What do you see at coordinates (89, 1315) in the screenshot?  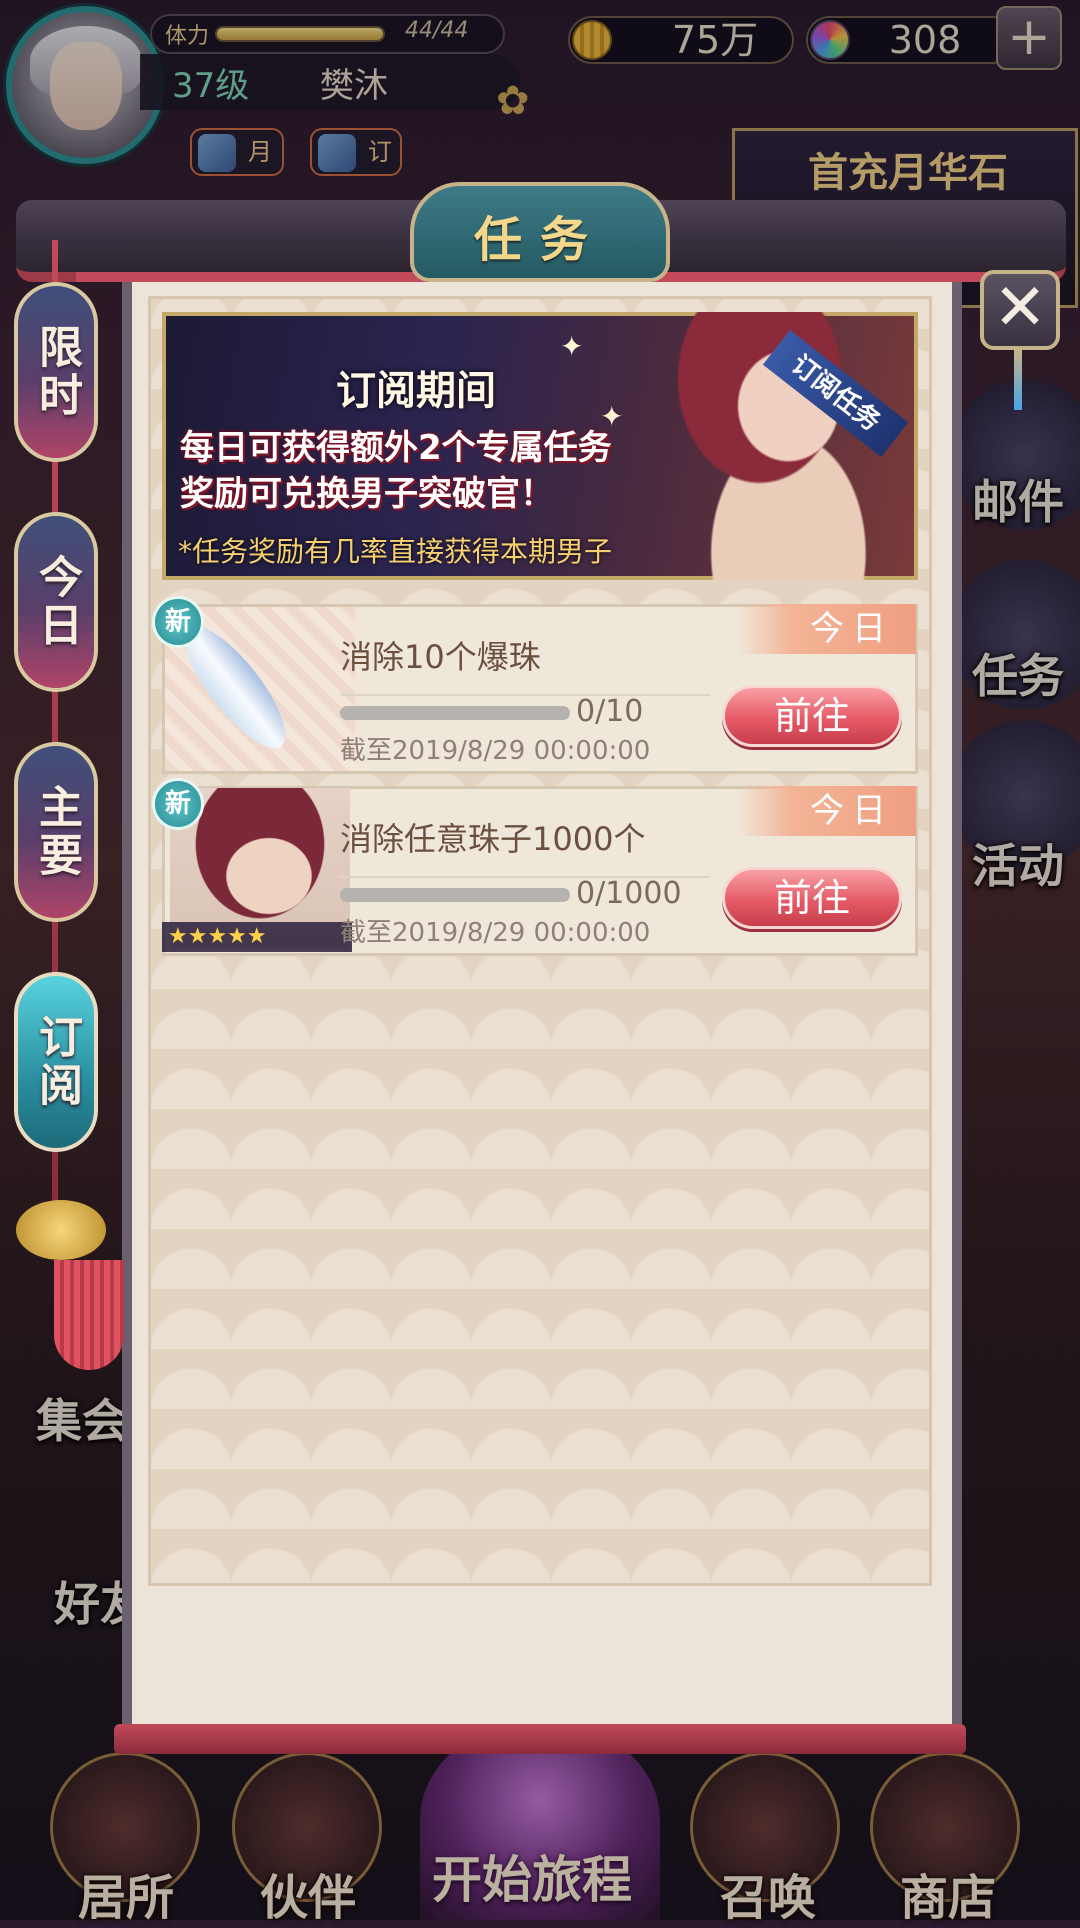 I see `tassel-ornament` at bounding box center [89, 1315].